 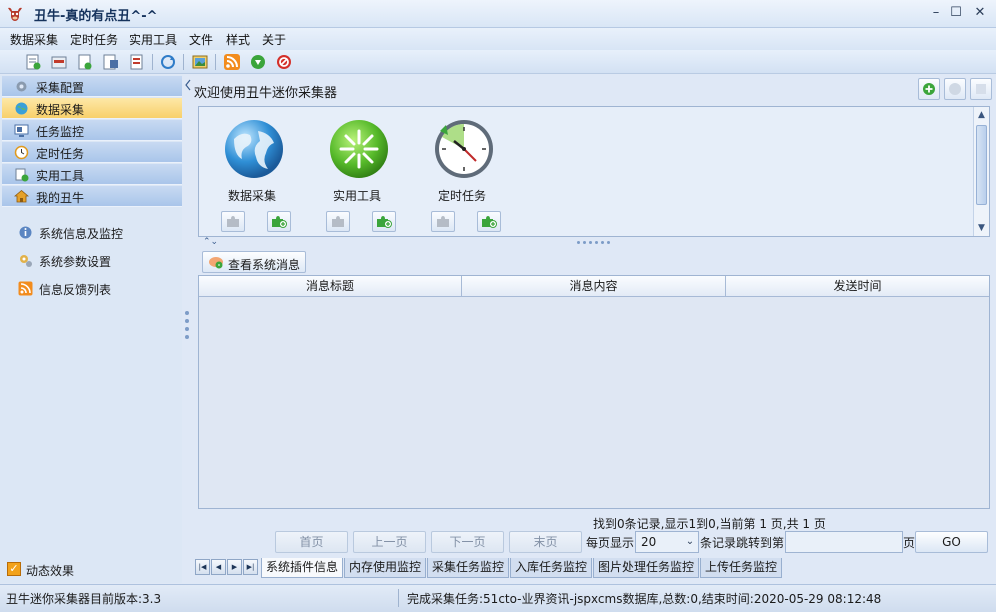 I want to click on message-icon, so click(x=216, y=263).